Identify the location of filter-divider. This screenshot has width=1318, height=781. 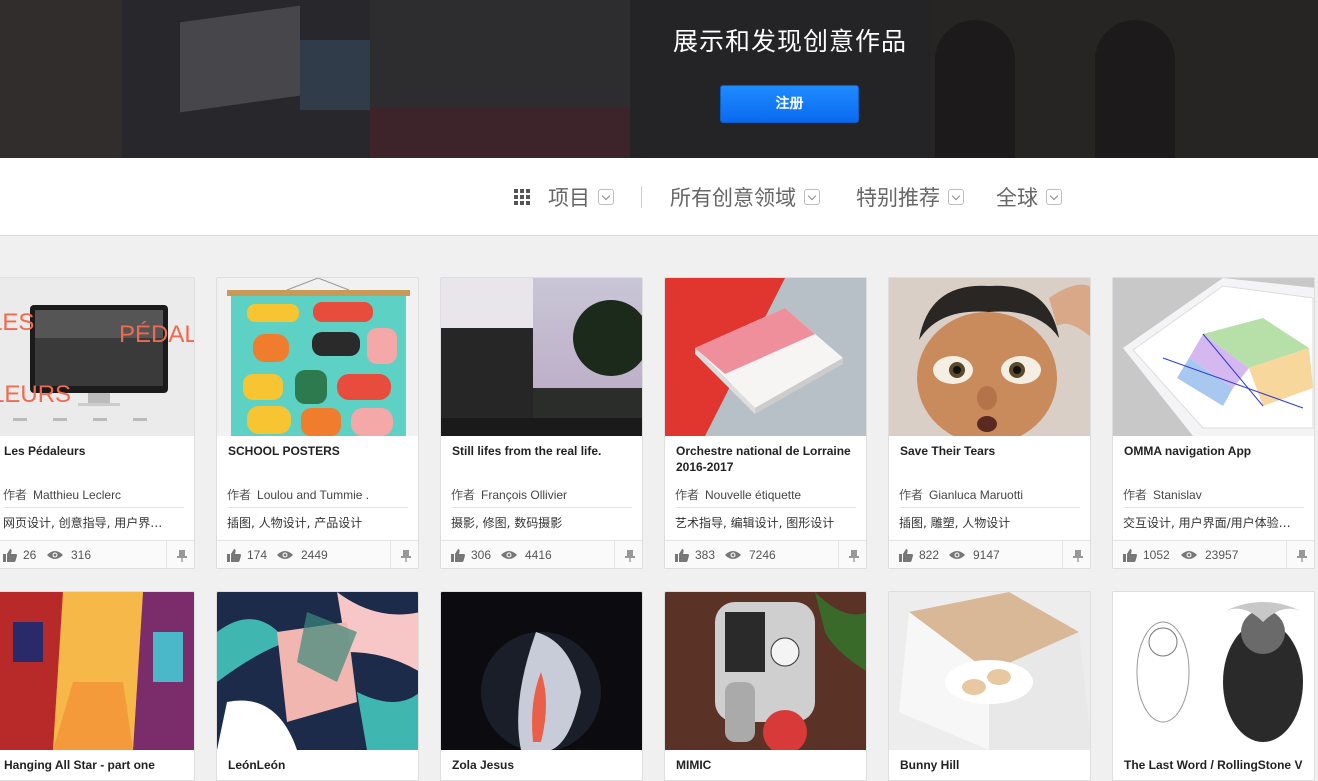
(641, 197).